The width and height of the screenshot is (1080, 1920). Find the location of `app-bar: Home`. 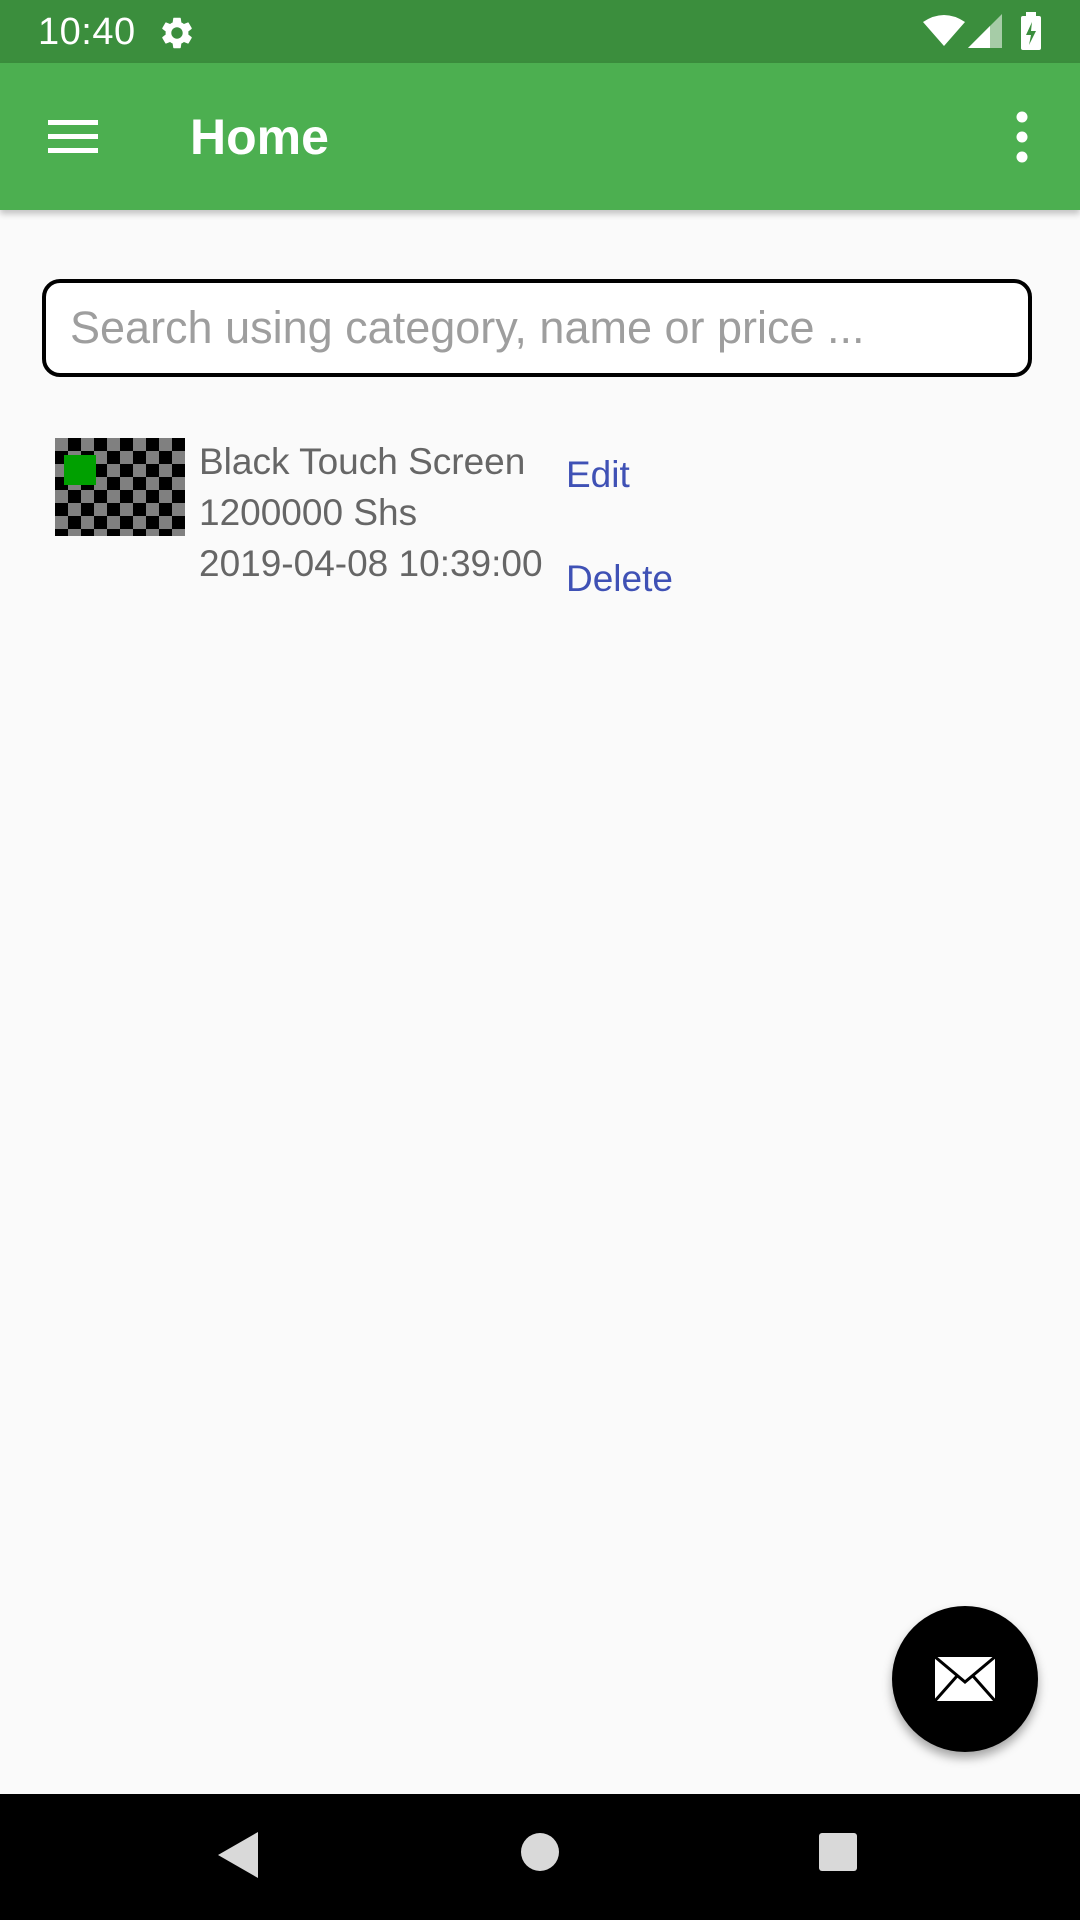

app-bar: Home is located at coordinates (540, 136).